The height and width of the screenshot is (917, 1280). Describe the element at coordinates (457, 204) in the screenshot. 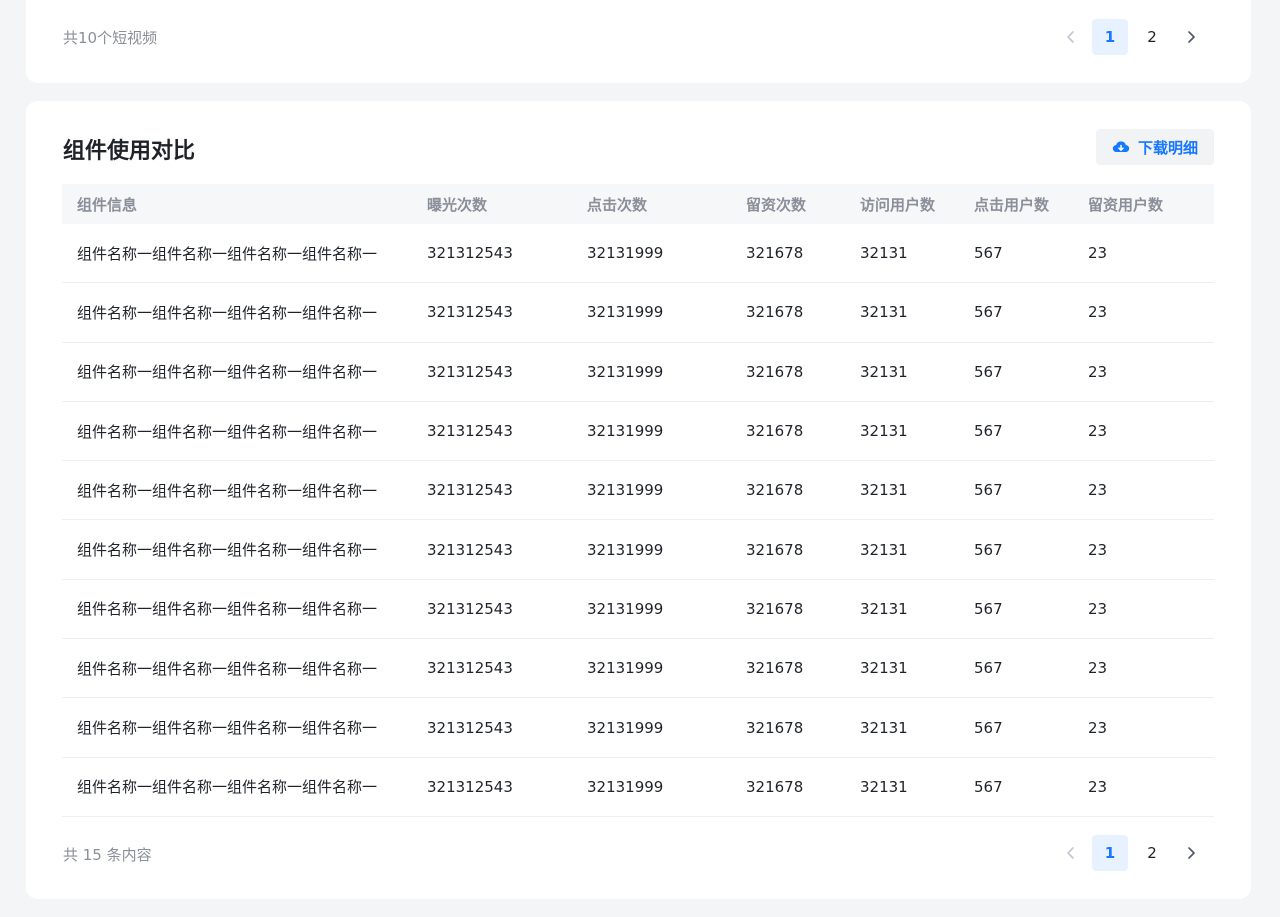

I see `header-impressions: 曝光次数` at that location.